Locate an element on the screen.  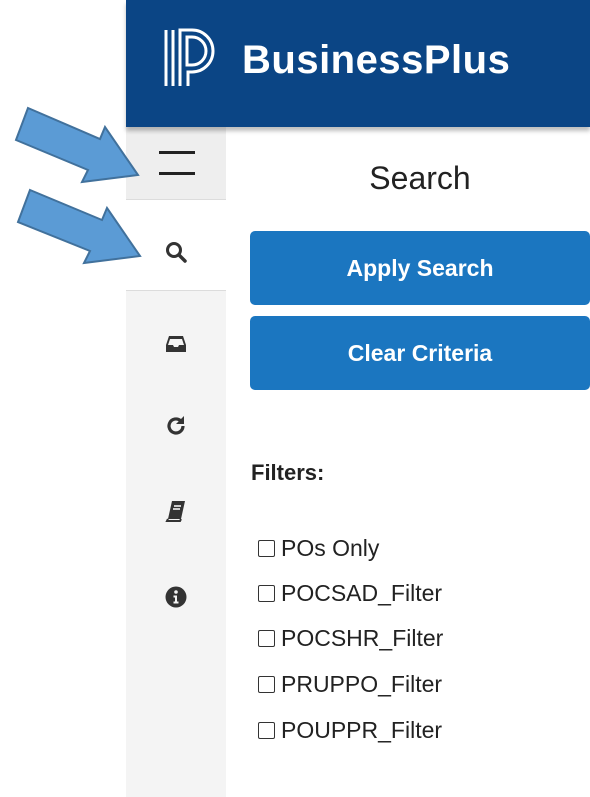
filter-label: POCSHR_Filter is located at coordinates (362, 637).